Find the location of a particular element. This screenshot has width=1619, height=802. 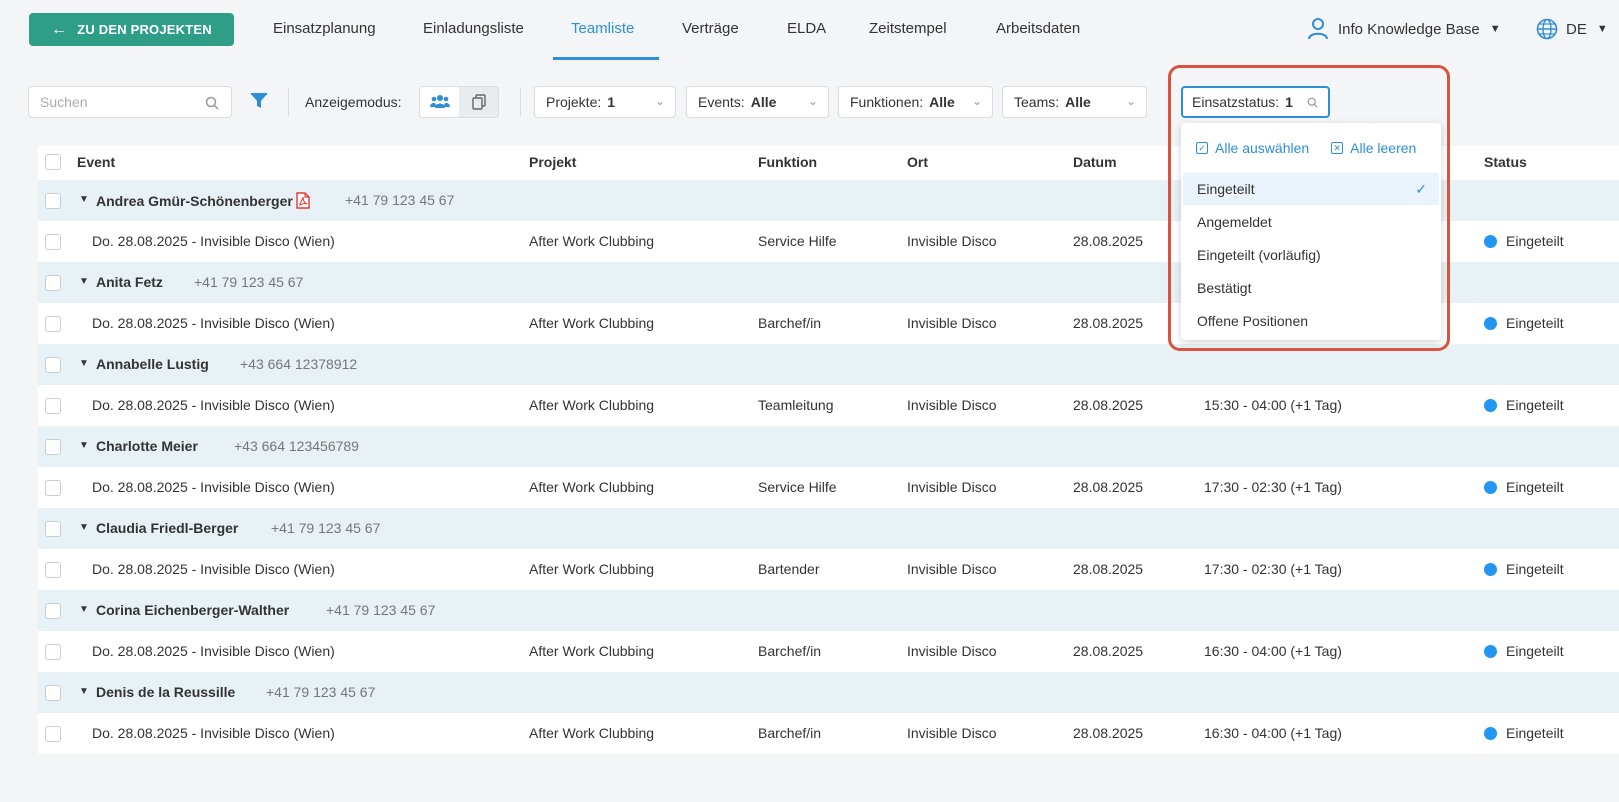

functions-filter-dropdown: Funktionen: Alle ⌄ is located at coordinates (915, 102).